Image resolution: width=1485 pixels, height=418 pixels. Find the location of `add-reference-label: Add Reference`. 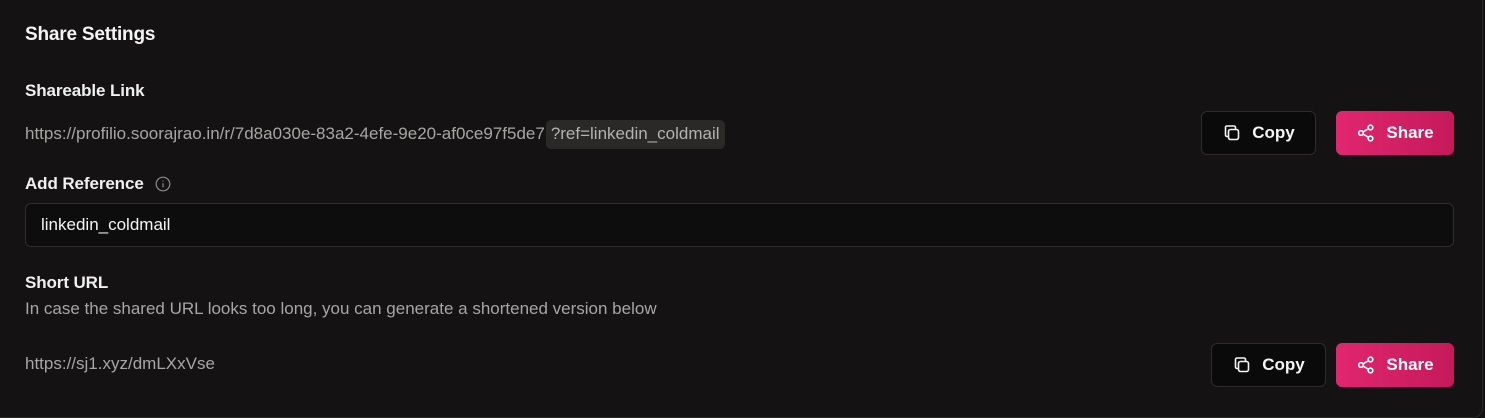

add-reference-label: Add Reference is located at coordinates (84, 183).